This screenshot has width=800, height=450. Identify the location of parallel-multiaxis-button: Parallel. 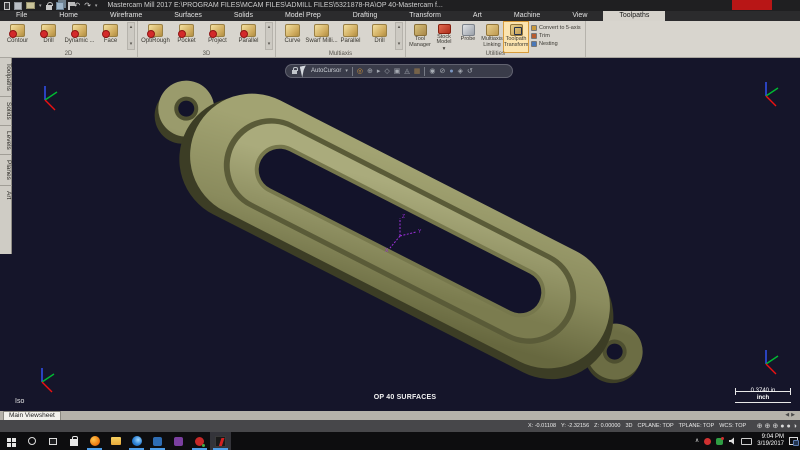
(350, 37).